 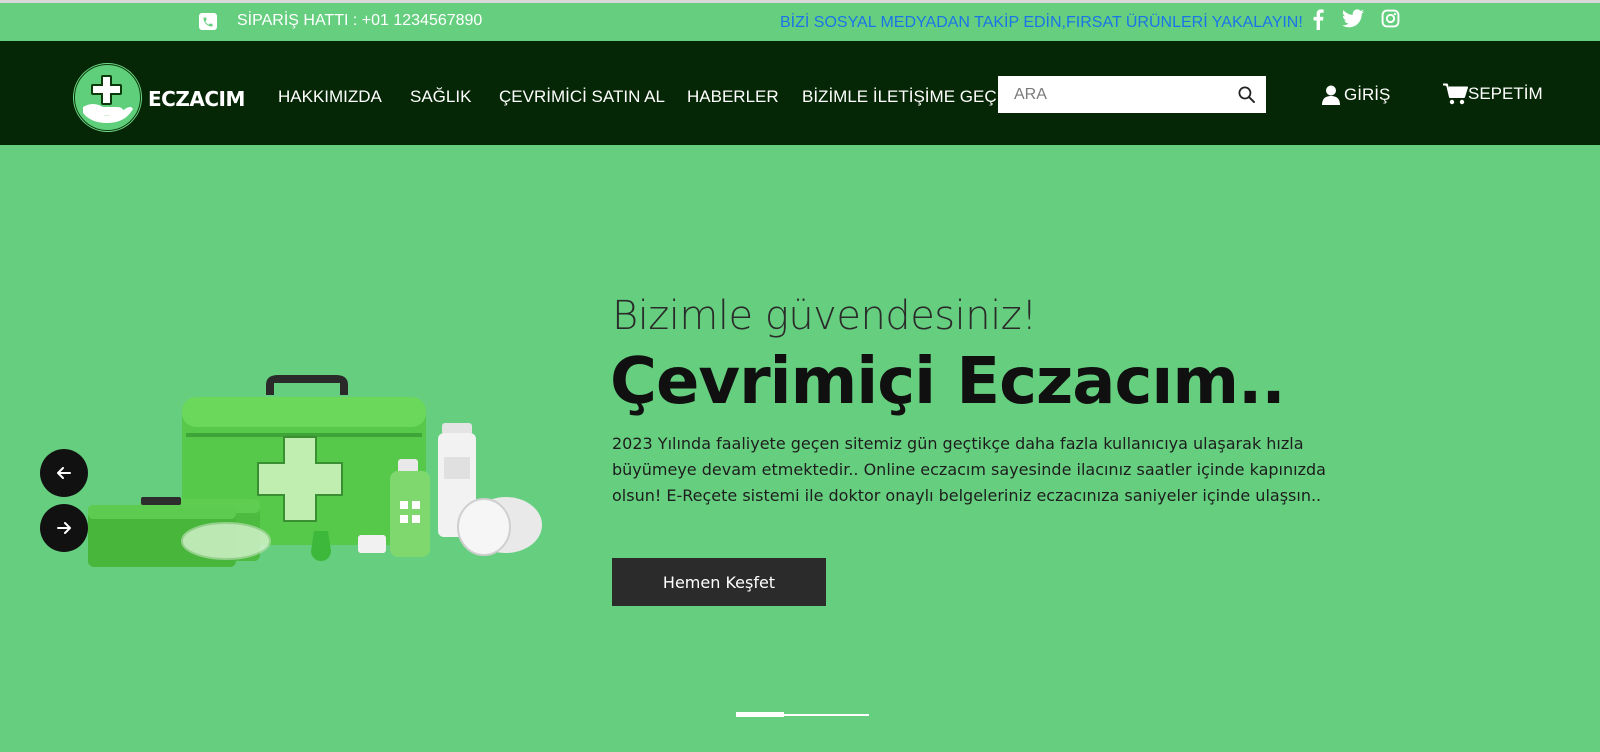 I want to click on login-button: GİRİŞ, so click(x=1356, y=95).